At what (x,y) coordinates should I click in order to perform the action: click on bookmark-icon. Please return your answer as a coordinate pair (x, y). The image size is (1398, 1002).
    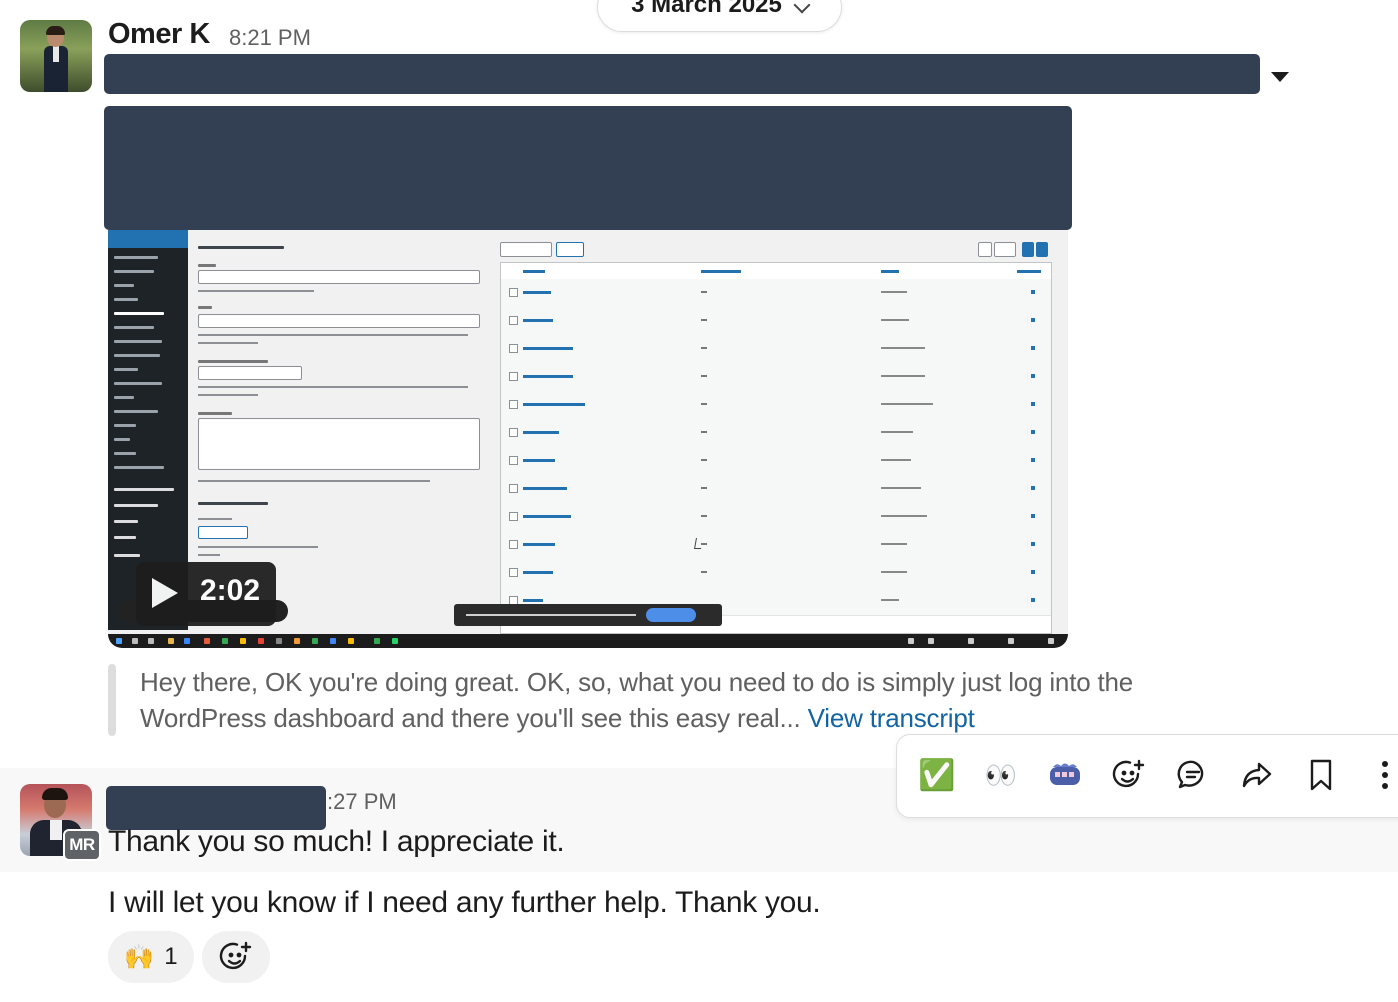
    Looking at the image, I should click on (1321, 775).